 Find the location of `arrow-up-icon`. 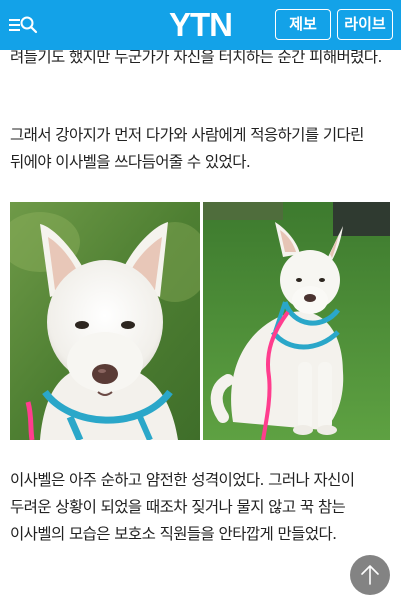

arrow-up-icon is located at coordinates (370, 575).